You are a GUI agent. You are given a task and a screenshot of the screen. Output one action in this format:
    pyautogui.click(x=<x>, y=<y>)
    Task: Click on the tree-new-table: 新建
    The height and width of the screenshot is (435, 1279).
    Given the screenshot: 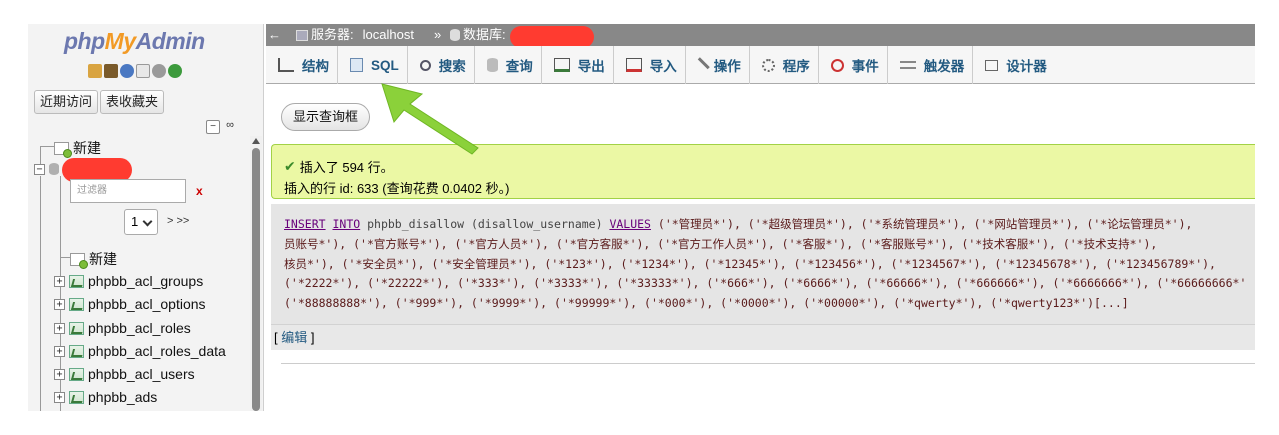 What is the action you would take?
    pyautogui.click(x=93, y=259)
    